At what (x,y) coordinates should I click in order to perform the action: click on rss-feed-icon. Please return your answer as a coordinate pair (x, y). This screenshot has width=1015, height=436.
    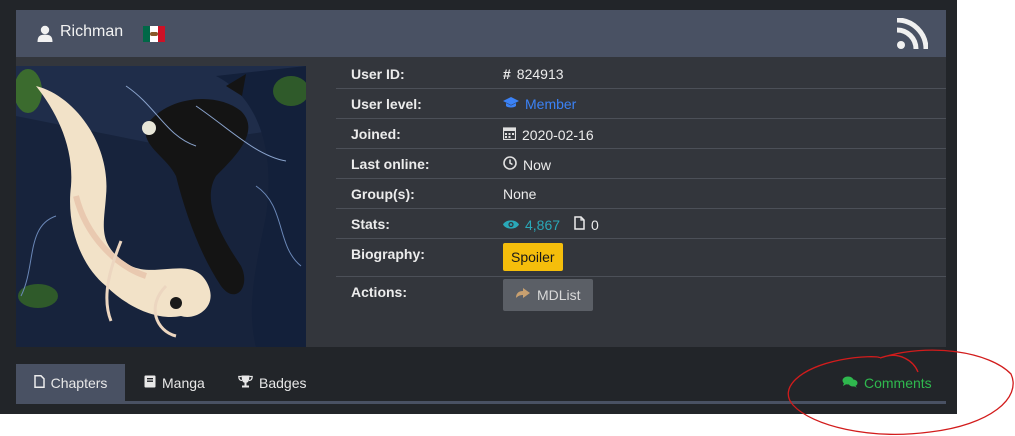
    Looking at the image, I should click on (912, 36).